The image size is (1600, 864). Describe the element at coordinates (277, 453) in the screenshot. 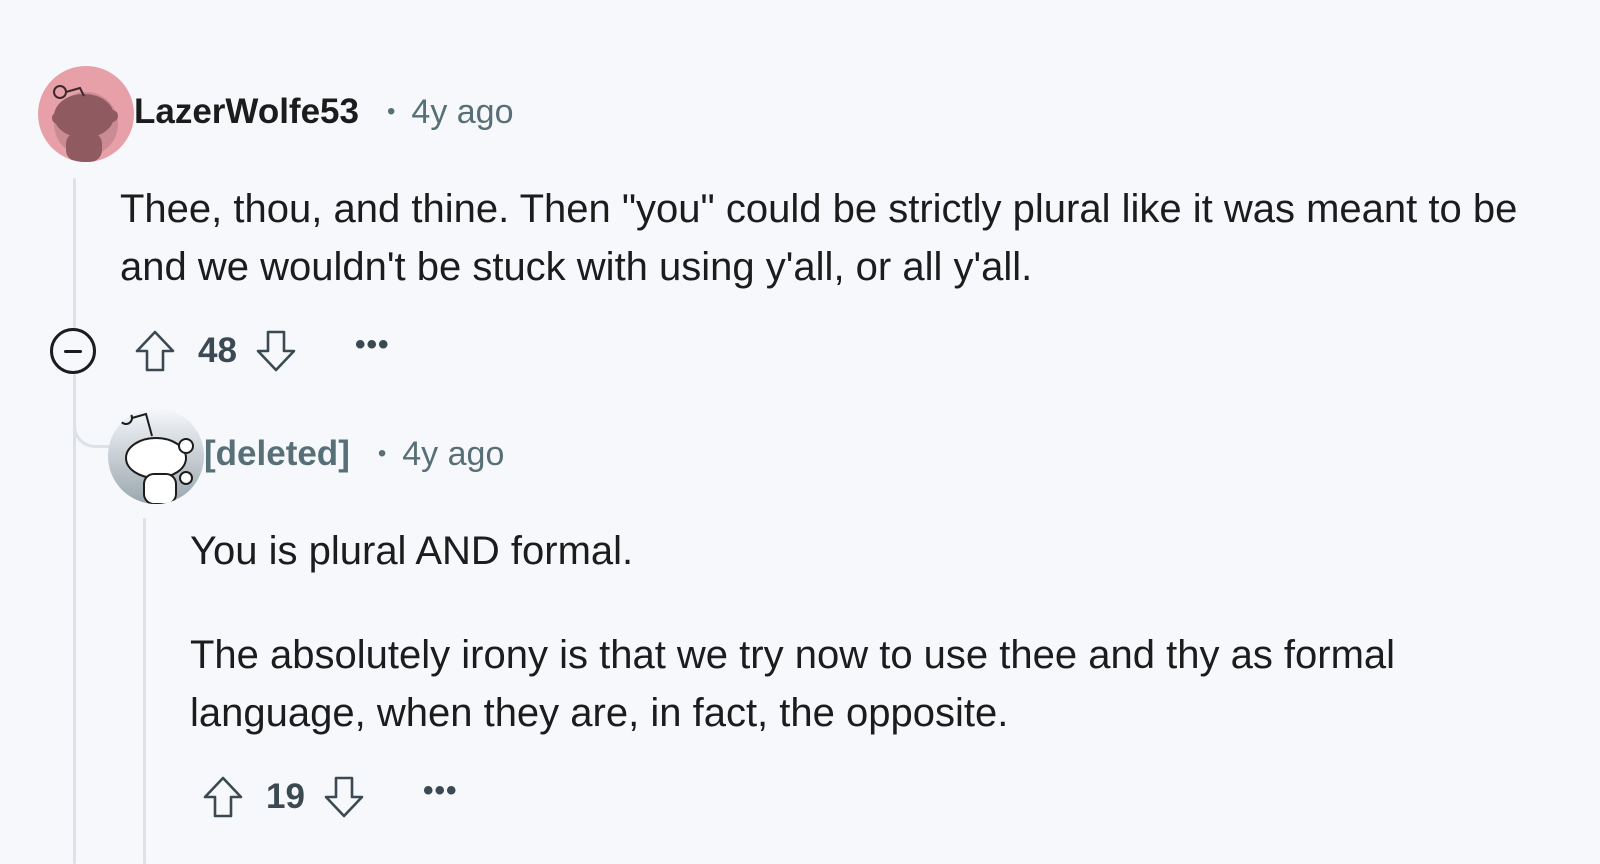

I see `username: [deleted]` at that location.